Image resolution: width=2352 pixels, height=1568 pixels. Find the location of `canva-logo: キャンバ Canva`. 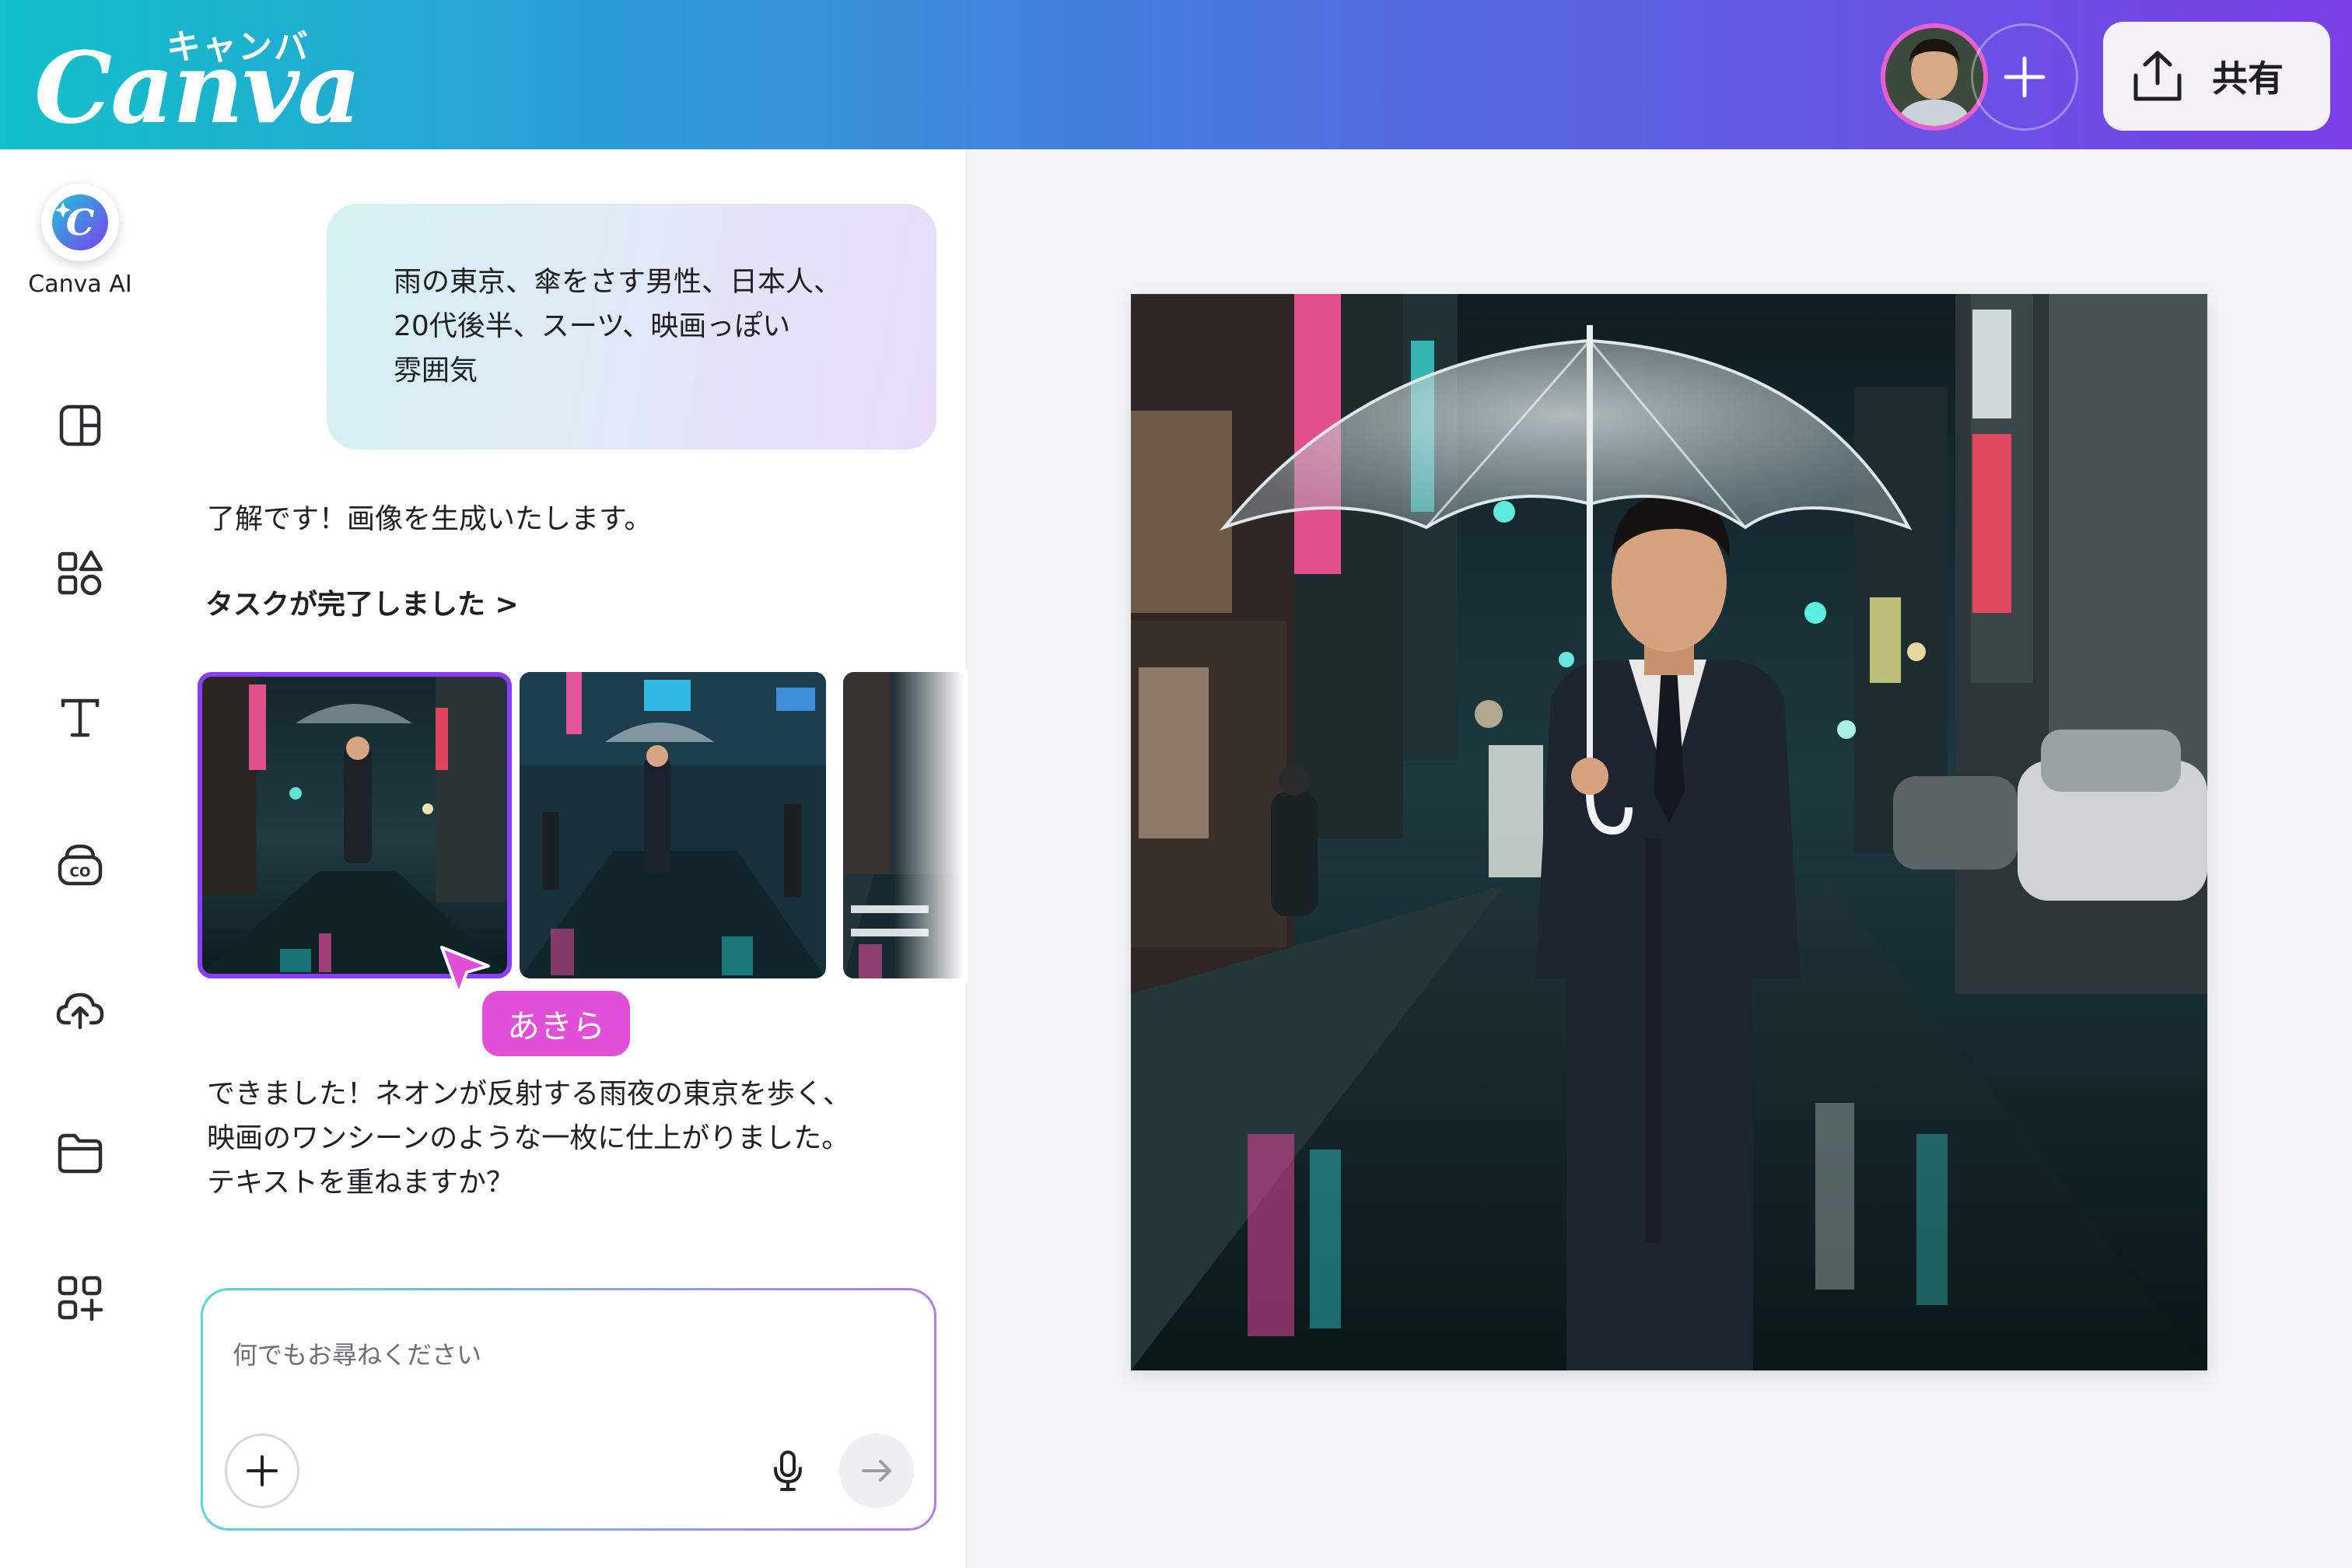

canva-logo: キャンバ Canva is located at coordinates (198, 80).